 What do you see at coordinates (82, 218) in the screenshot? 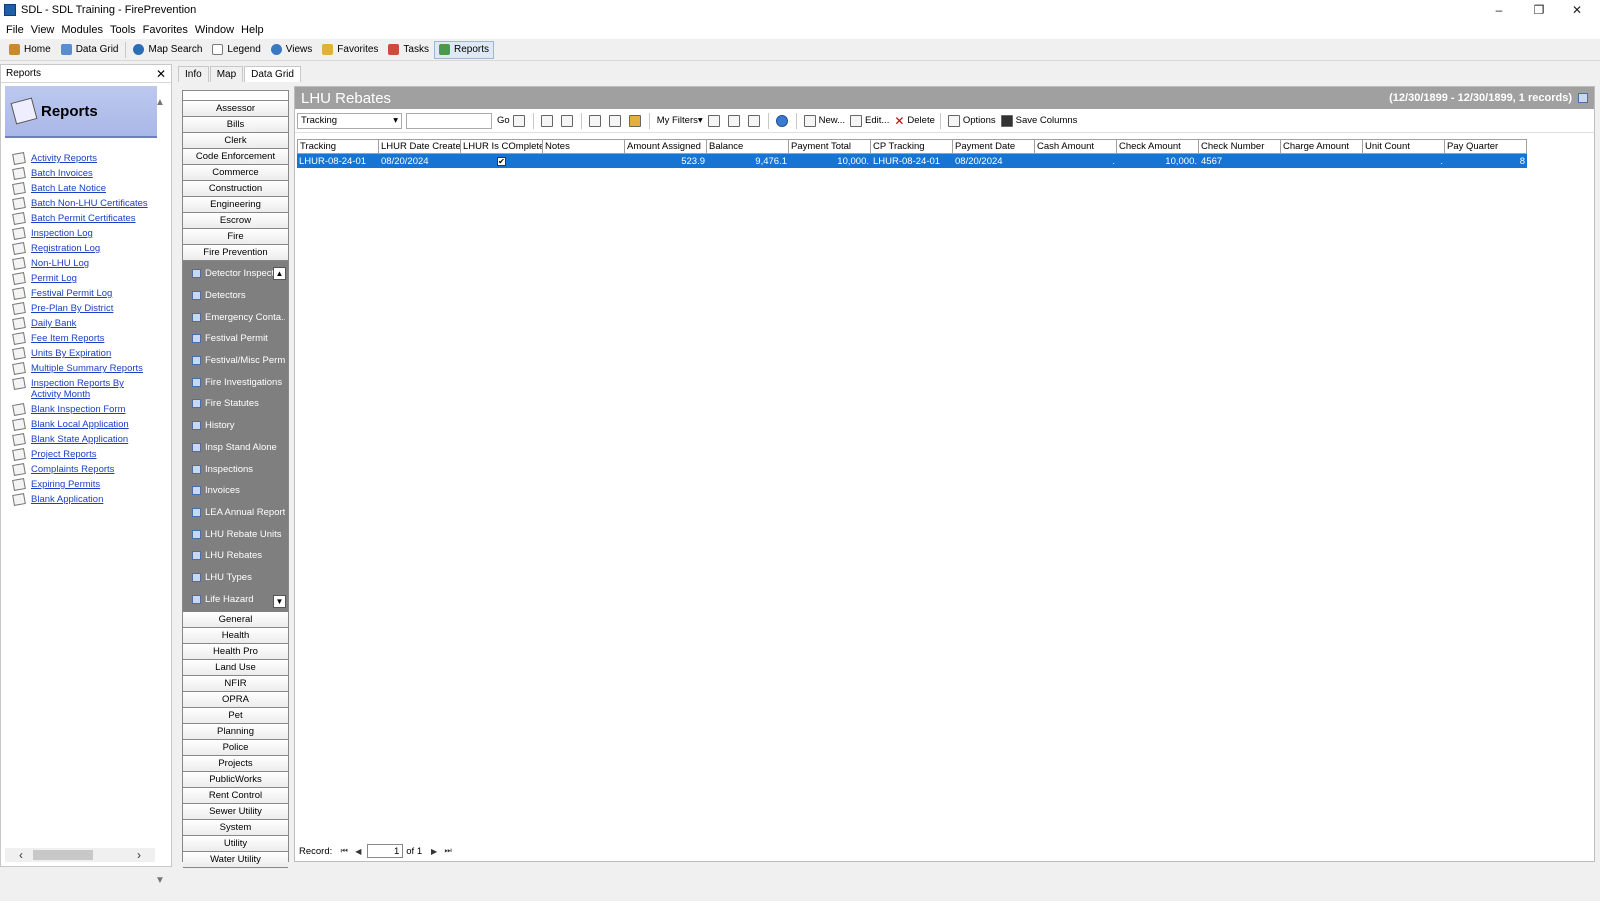
I see `report-link-item: Batch Permit Certificates` at bounding box center [82, 218].